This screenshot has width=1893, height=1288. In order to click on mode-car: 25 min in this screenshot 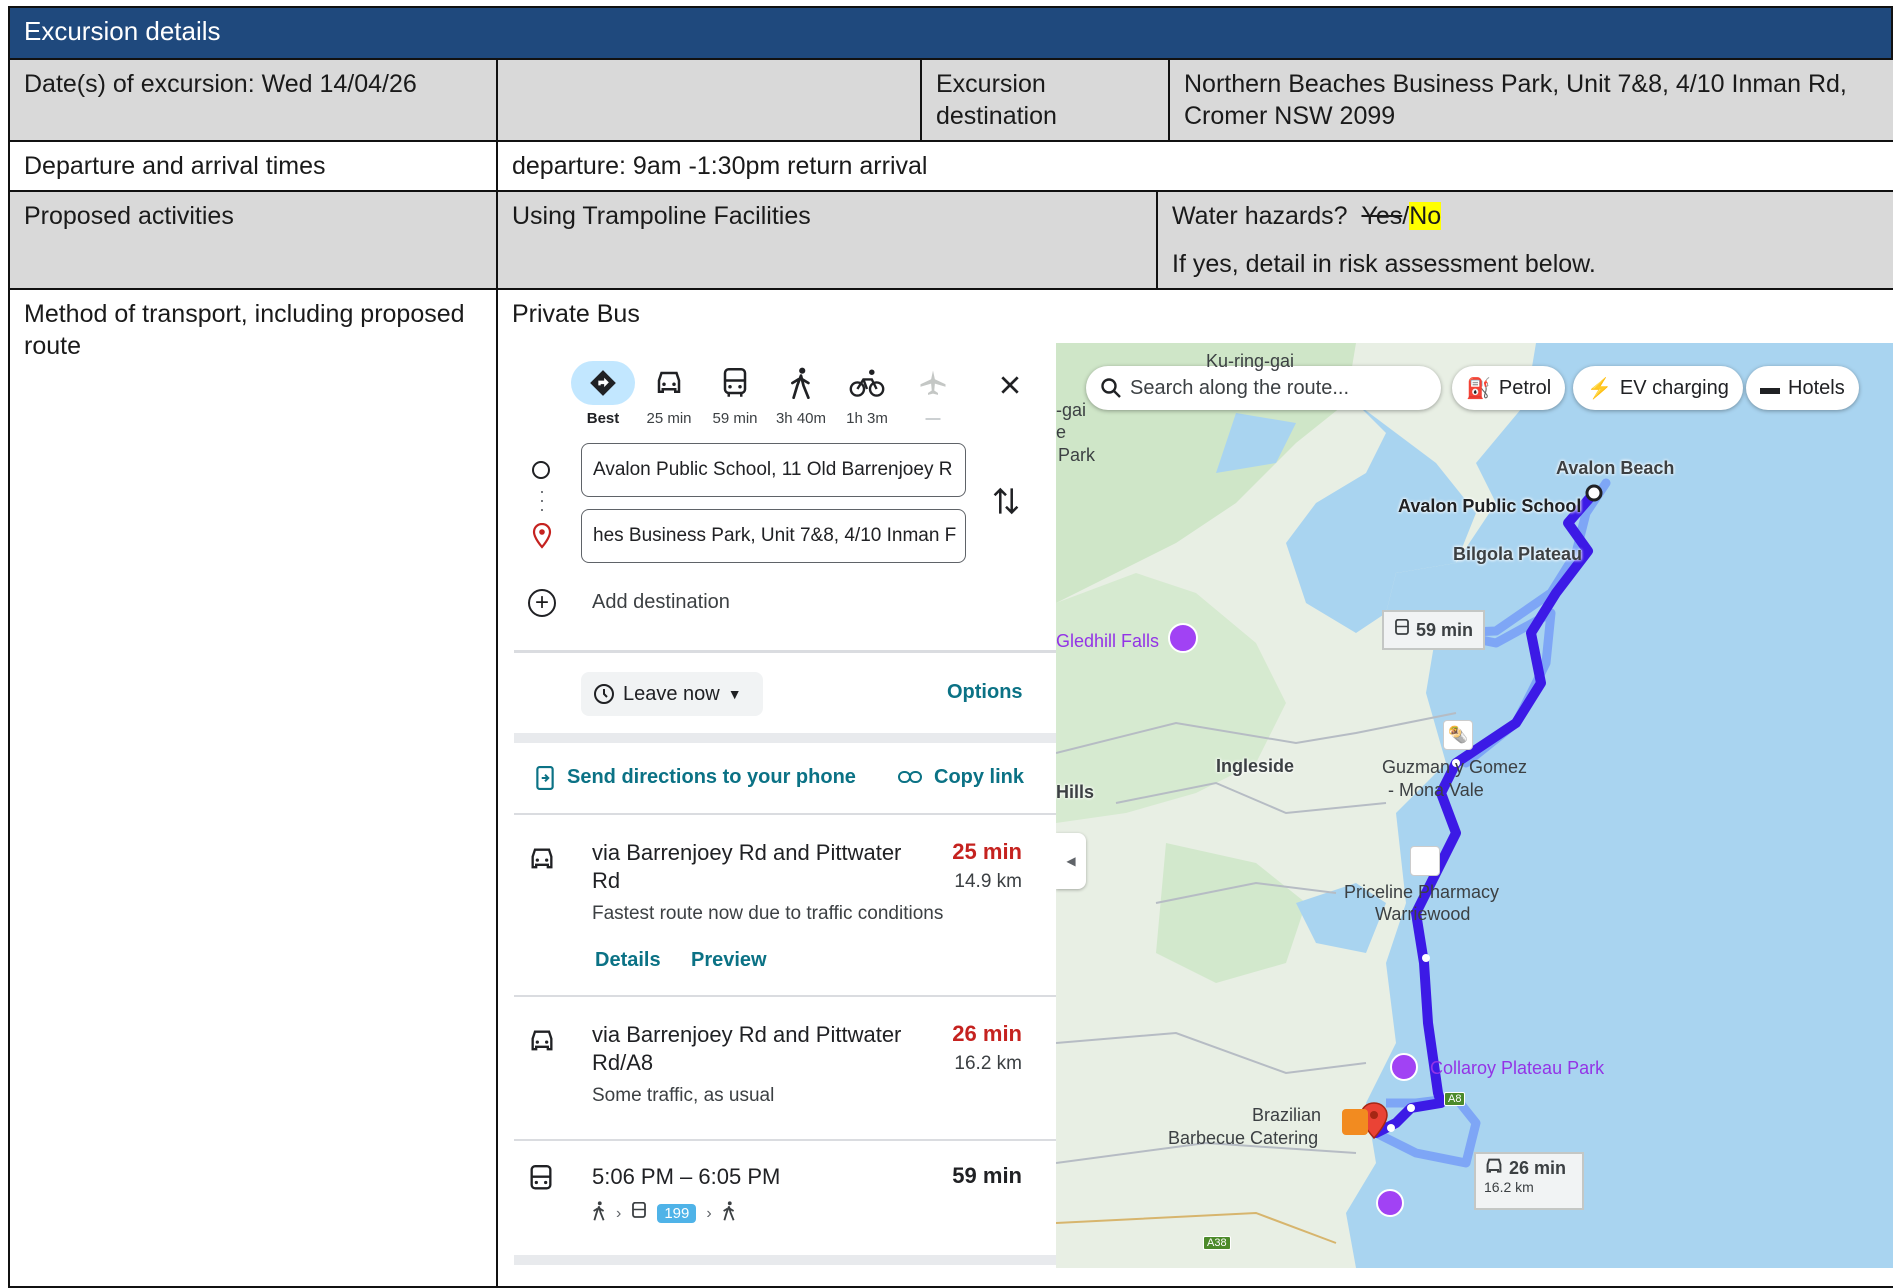, I will do `click(669, 393)`.